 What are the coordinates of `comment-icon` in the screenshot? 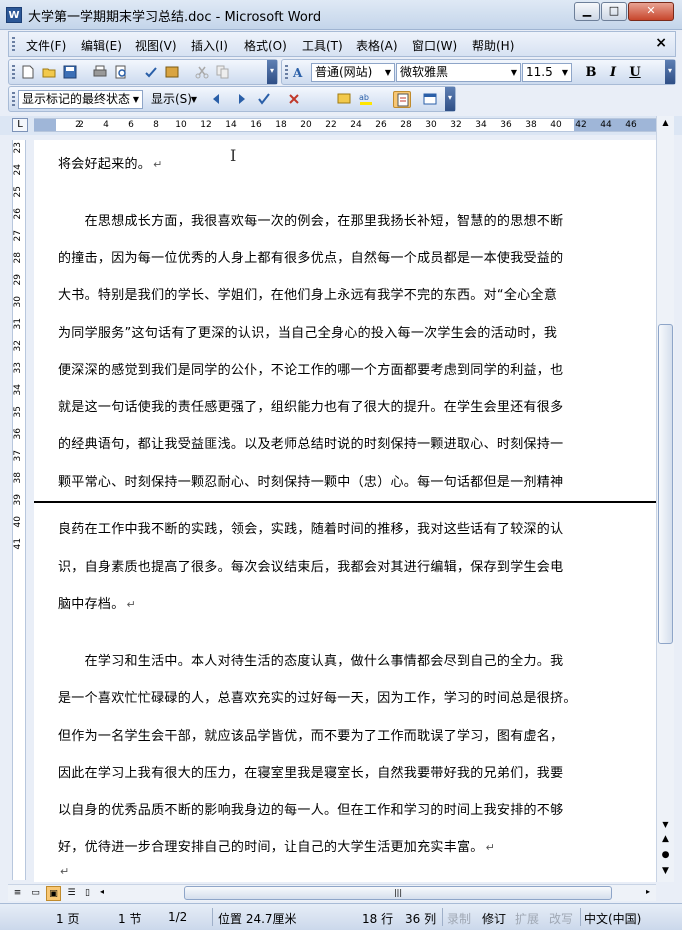 It's located at (344, 98).